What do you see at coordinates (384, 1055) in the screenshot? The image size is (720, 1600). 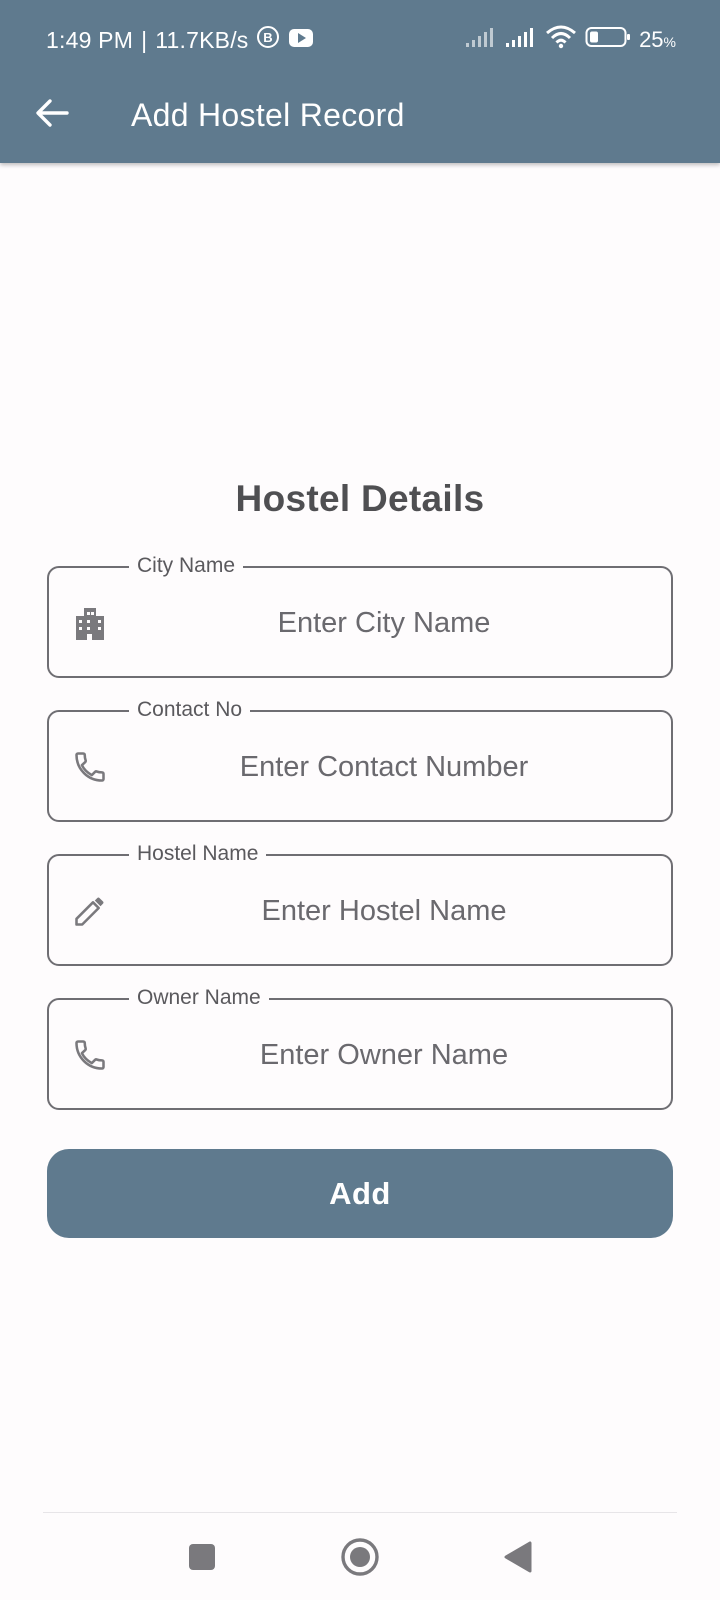 I see `owner-name-input` at bounding box center [384, 1055].